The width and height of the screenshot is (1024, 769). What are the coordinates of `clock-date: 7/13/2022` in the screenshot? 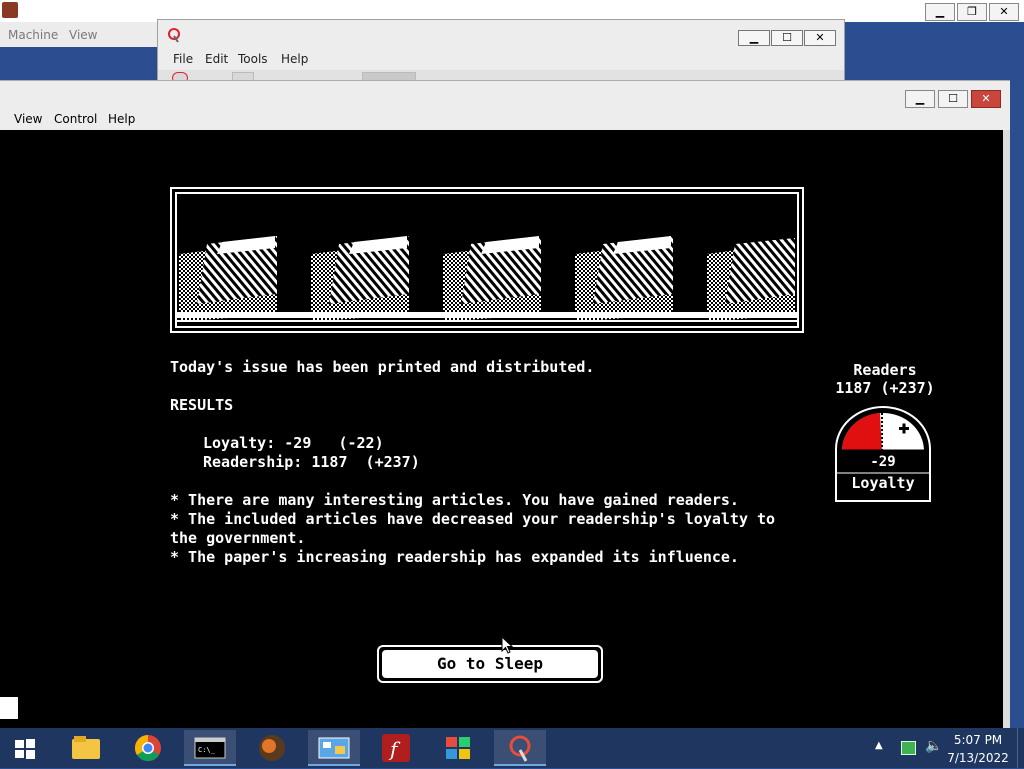 It's located at (978, 758).